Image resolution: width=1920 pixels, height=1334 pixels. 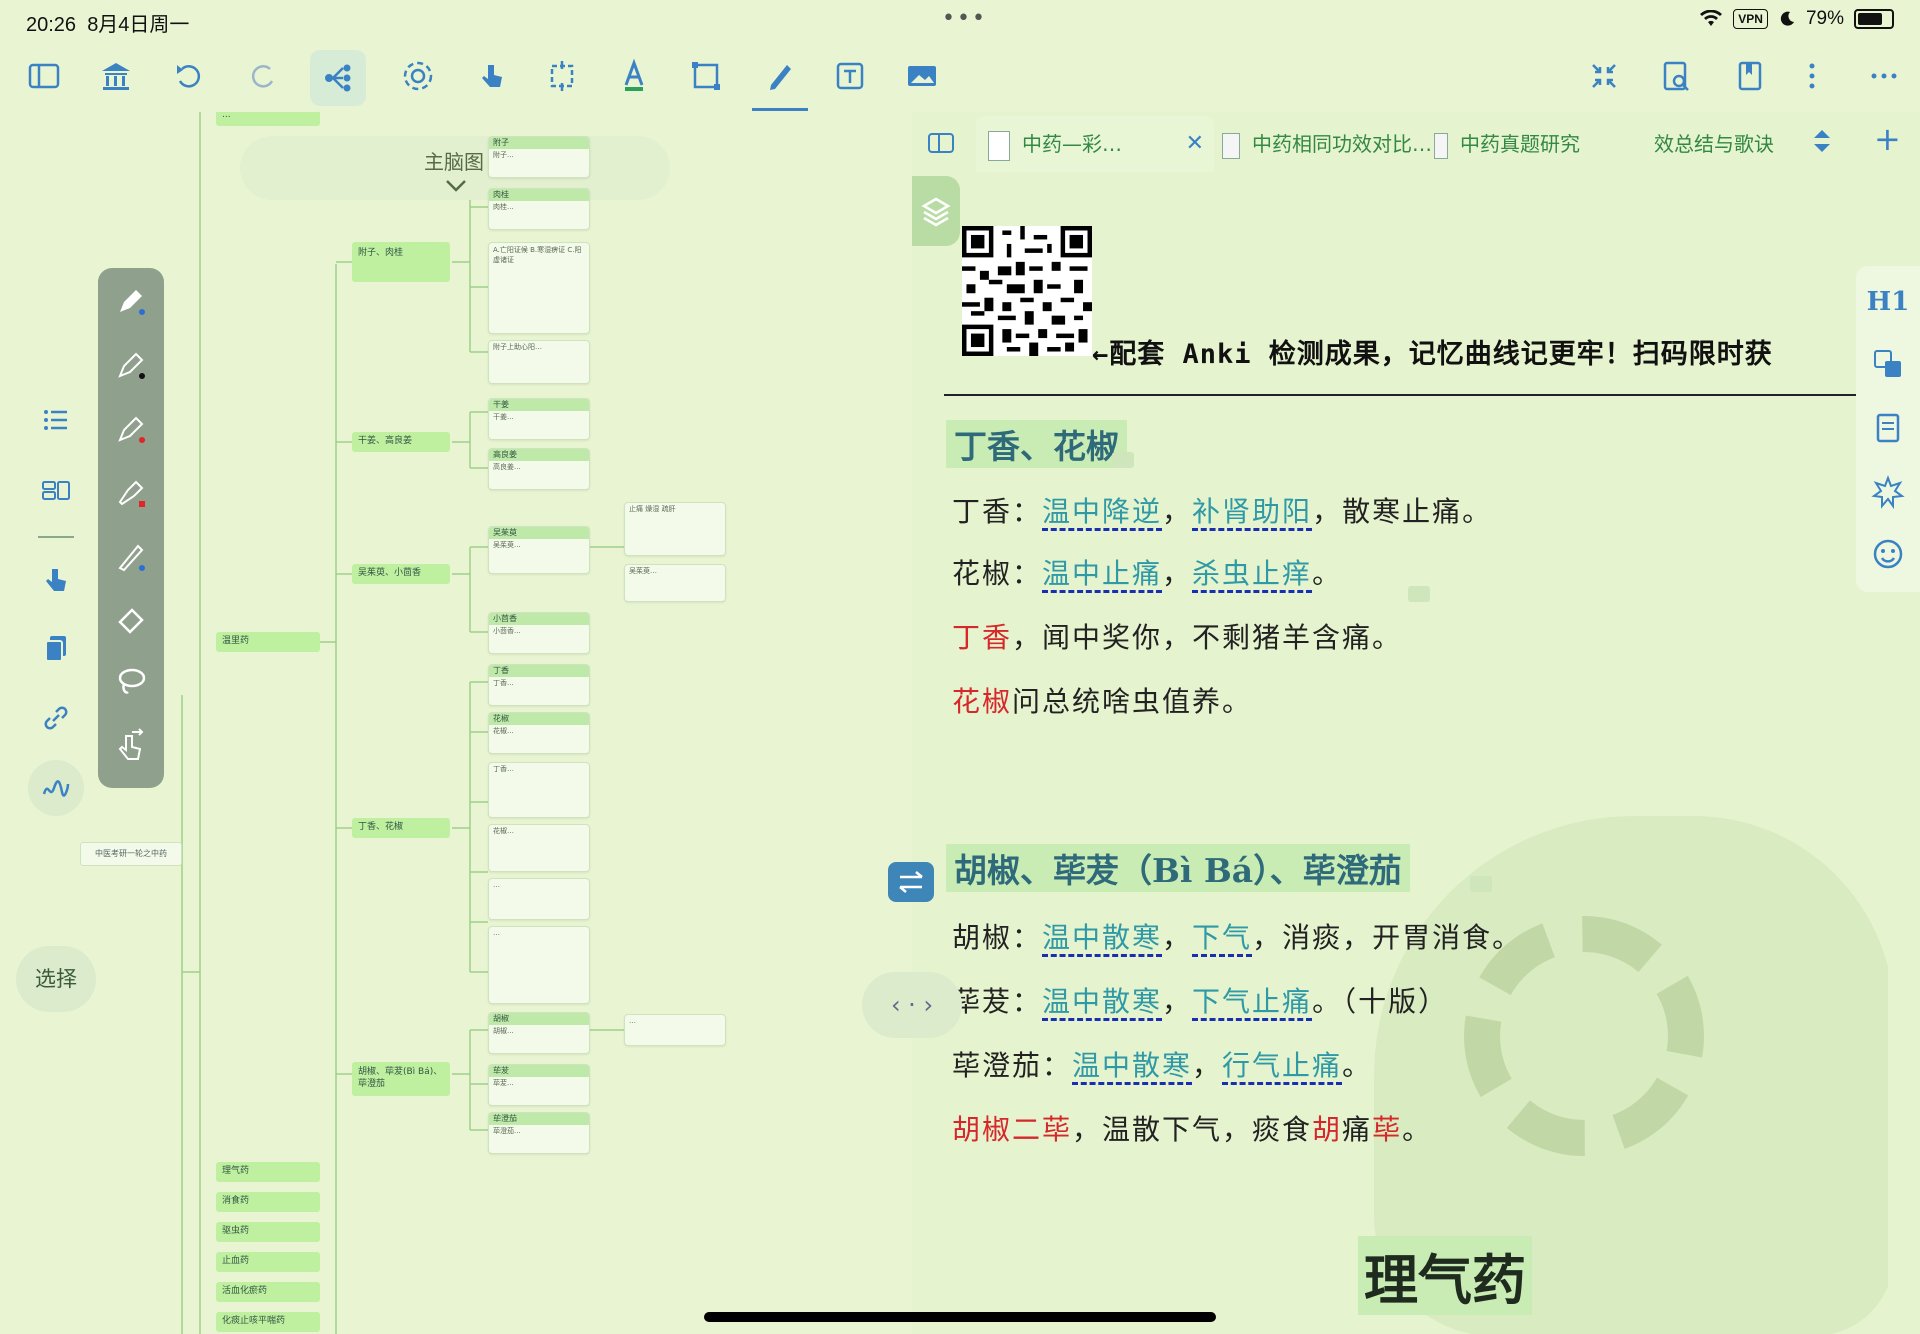 I want to click on tab-exam: 中药真题研究, so click(x=1532, y=144).